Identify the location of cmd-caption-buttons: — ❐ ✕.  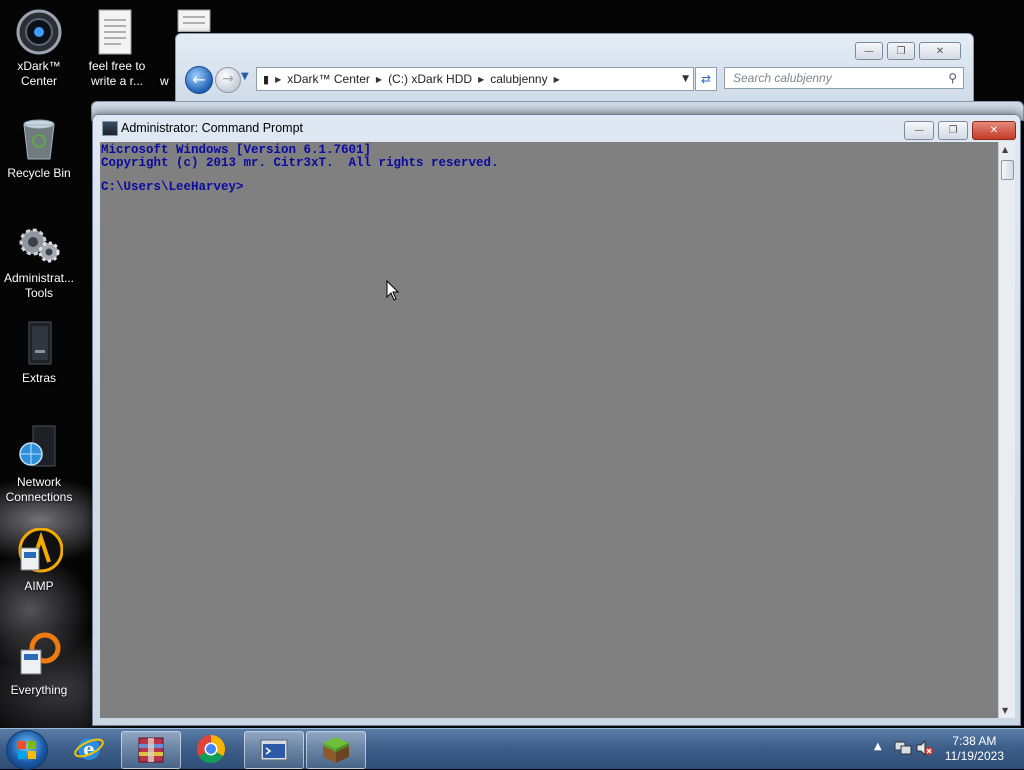
(960, 130).